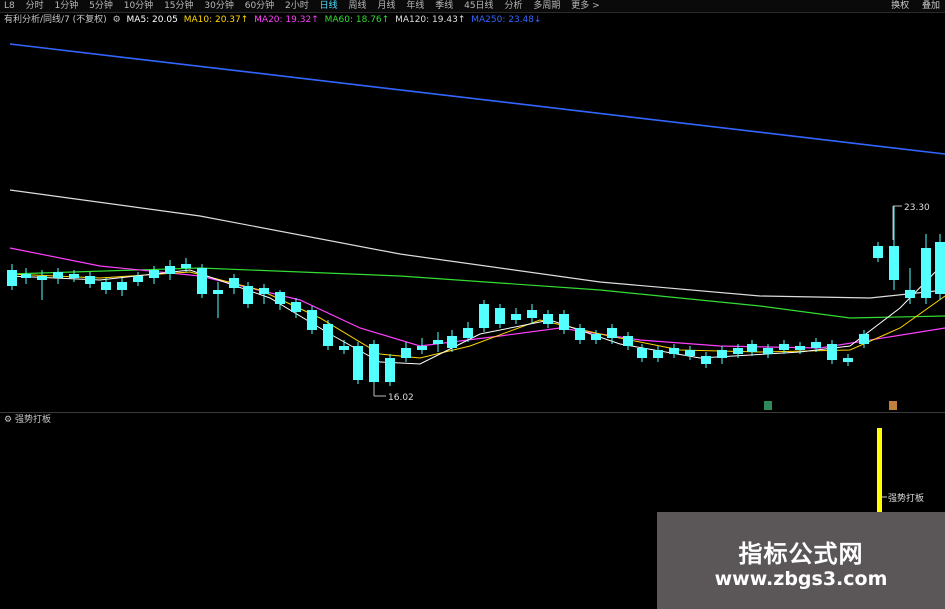  What do you see at coordinates (472, 412) in the screenshot?
I see `panel-divider` at bounding box center [472, 412].